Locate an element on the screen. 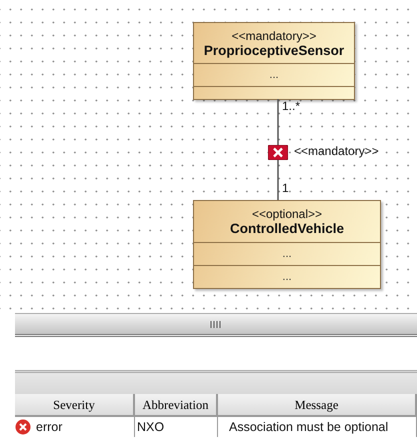 This screenshot has width=417, height=438. error-icon is located at coordinates (23, 427).